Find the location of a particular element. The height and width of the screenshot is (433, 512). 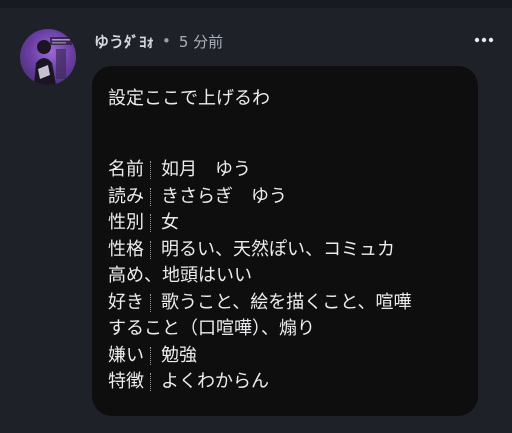

profile-line: すること（口喧嘩）、煽り is located at coordinates (286, 329).